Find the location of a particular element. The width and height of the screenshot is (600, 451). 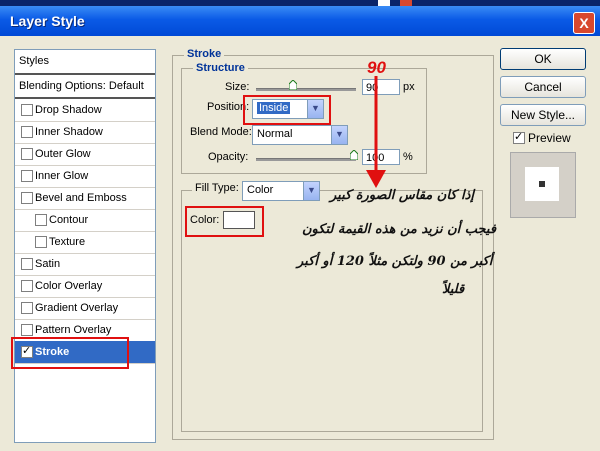

preview-checkbox is located at coordinates (519, 137).